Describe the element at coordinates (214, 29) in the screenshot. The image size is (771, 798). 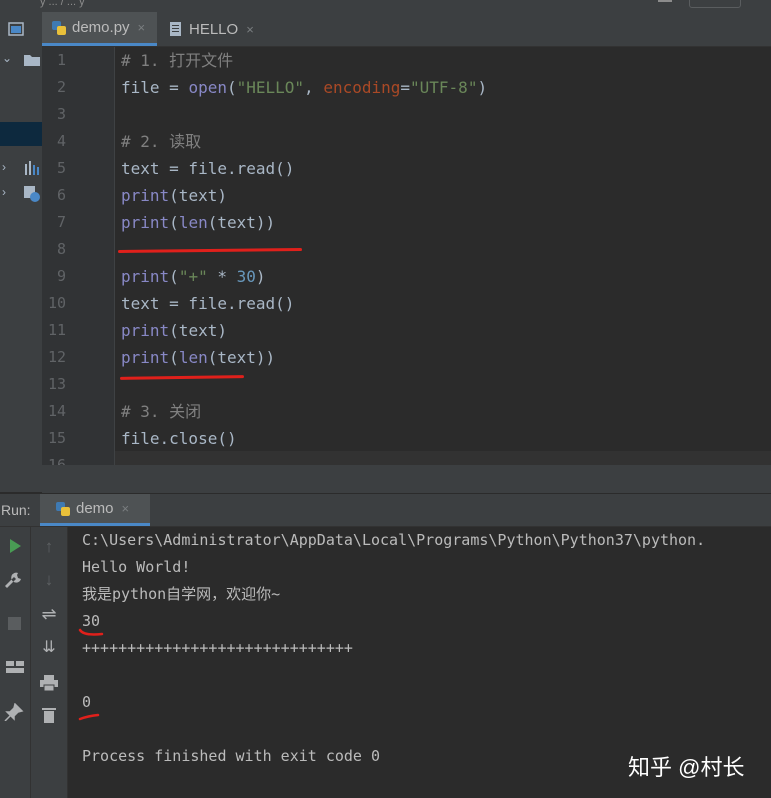
I see `tab-label: HELLO` at that location.